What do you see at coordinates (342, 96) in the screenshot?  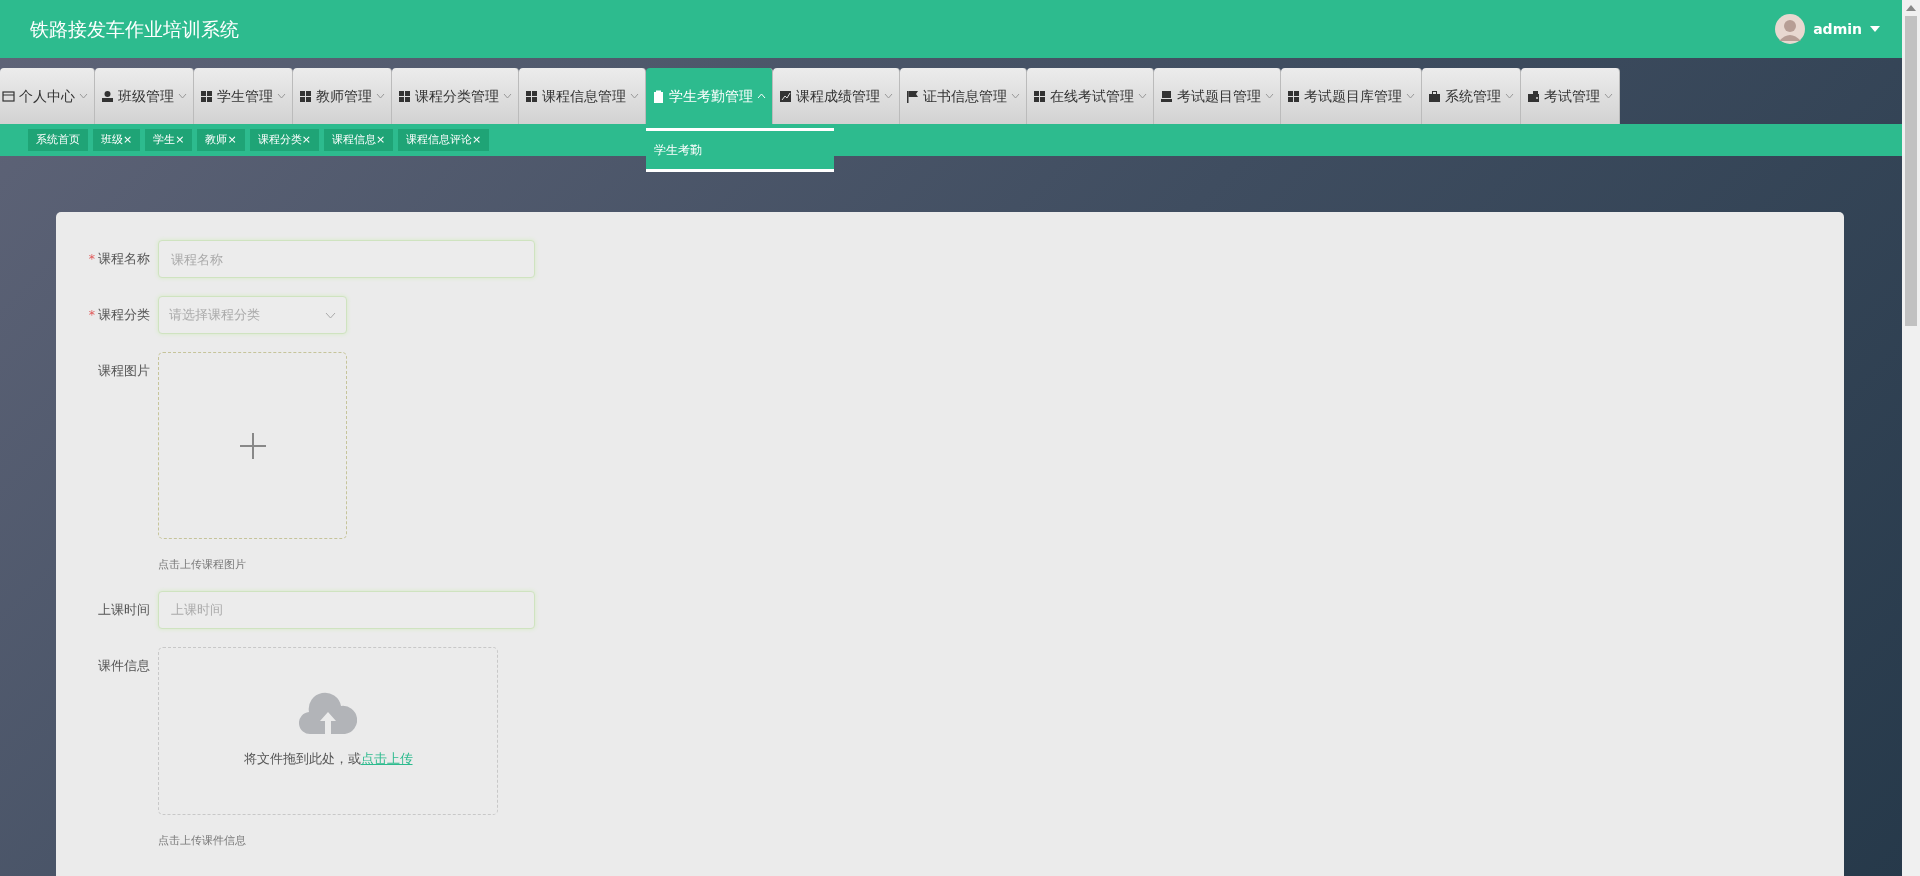 I see `nav-tab: 教师管理` at bounding box center [342, 96].